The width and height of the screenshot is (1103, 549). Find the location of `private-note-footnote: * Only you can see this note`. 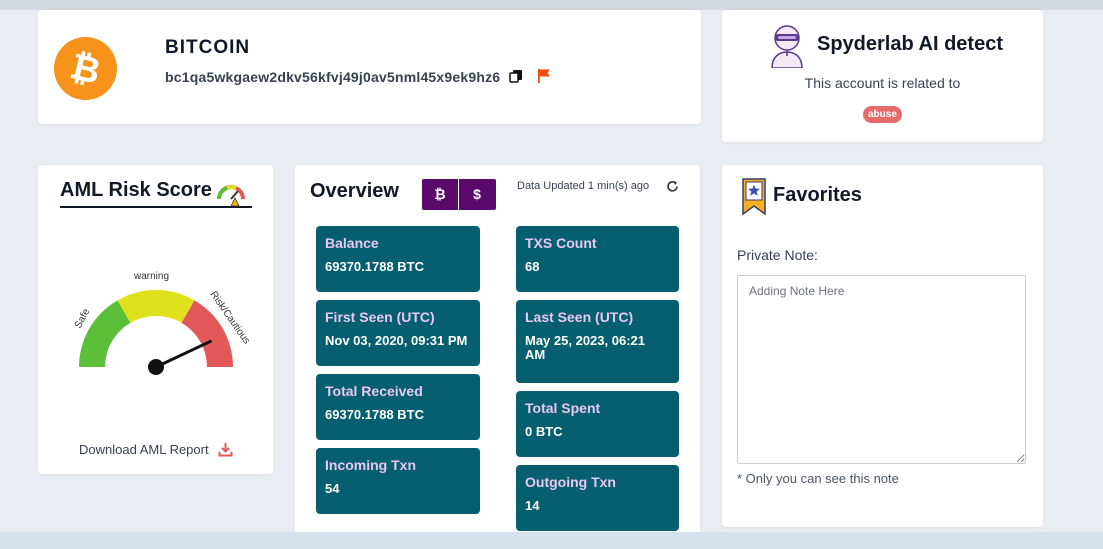

private-note-footnote: * Only you can see this note is located at coordinates (818, 478).